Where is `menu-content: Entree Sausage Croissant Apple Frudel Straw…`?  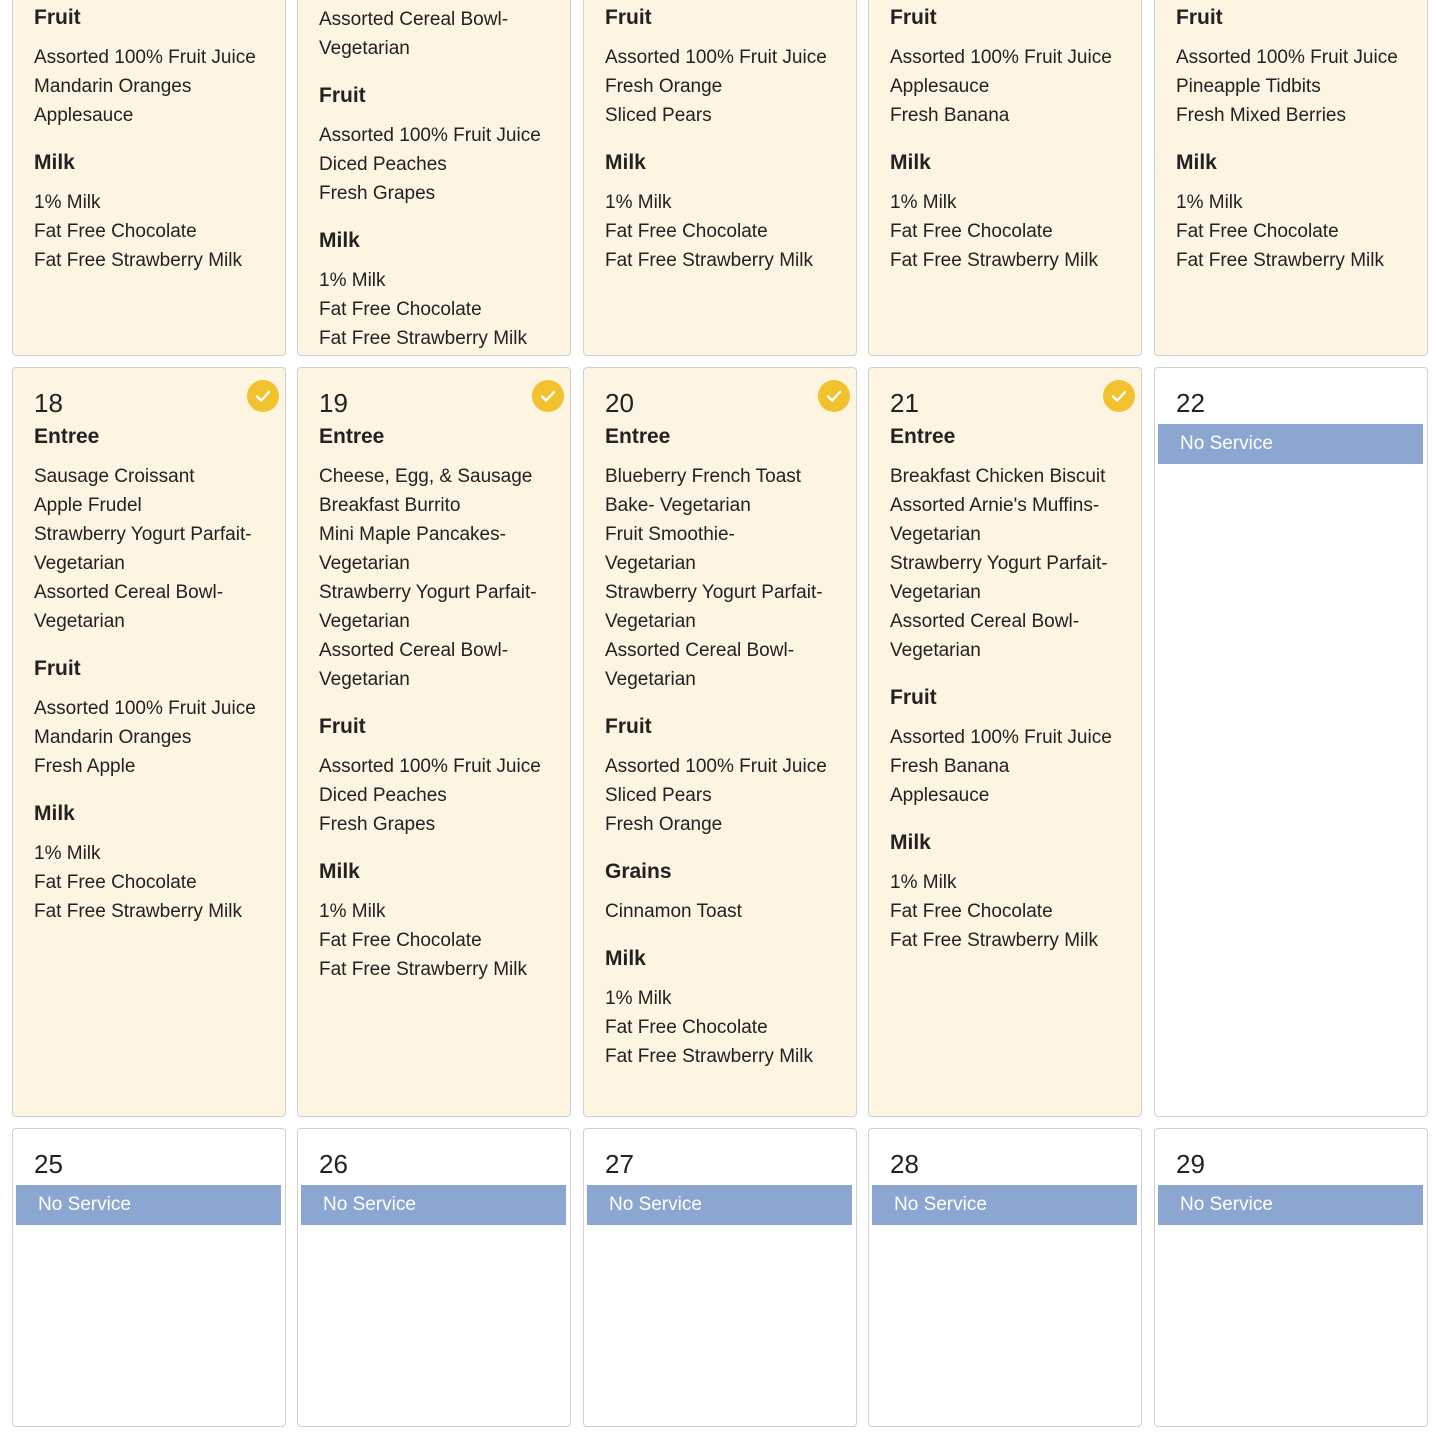 menu-content: Entree Sausage Croissant Apple Frudel Straw… is located at coordinates (155, 685).